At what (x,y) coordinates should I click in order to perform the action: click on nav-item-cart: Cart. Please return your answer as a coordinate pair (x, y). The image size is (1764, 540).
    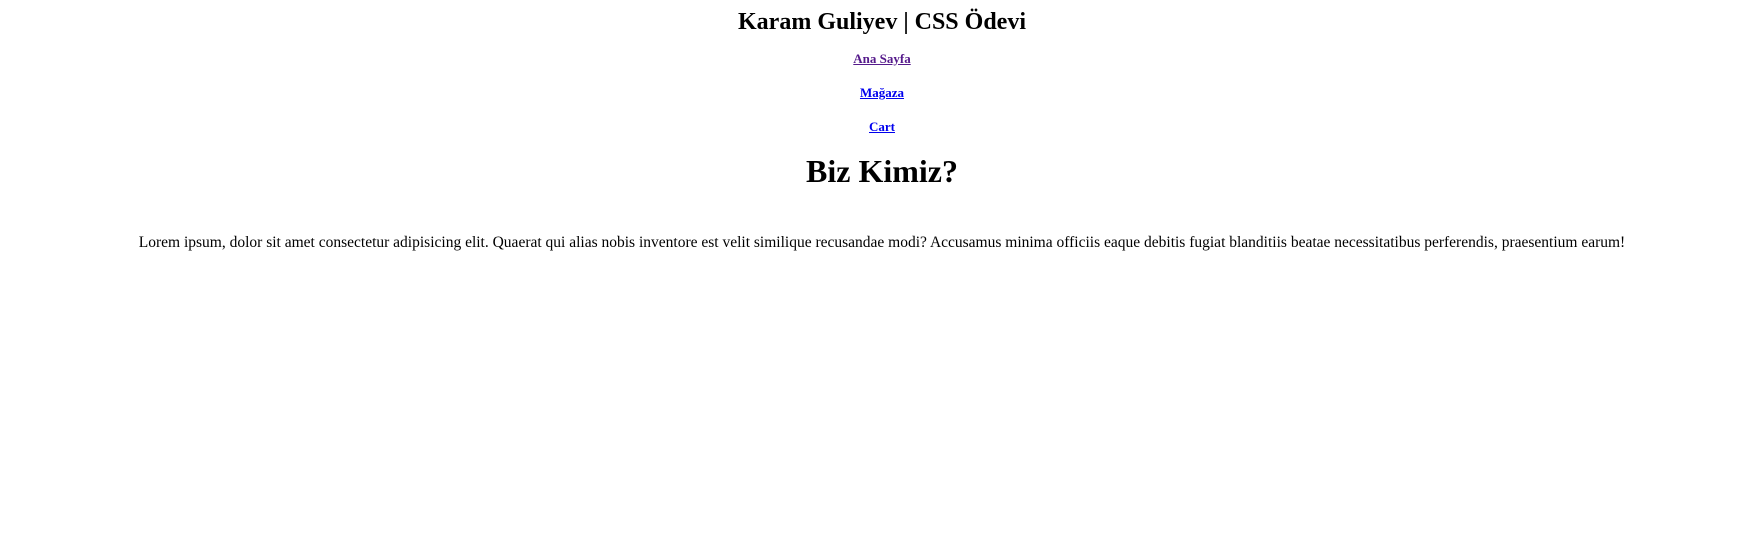
    Looking at the image, I should click on (882, 127).